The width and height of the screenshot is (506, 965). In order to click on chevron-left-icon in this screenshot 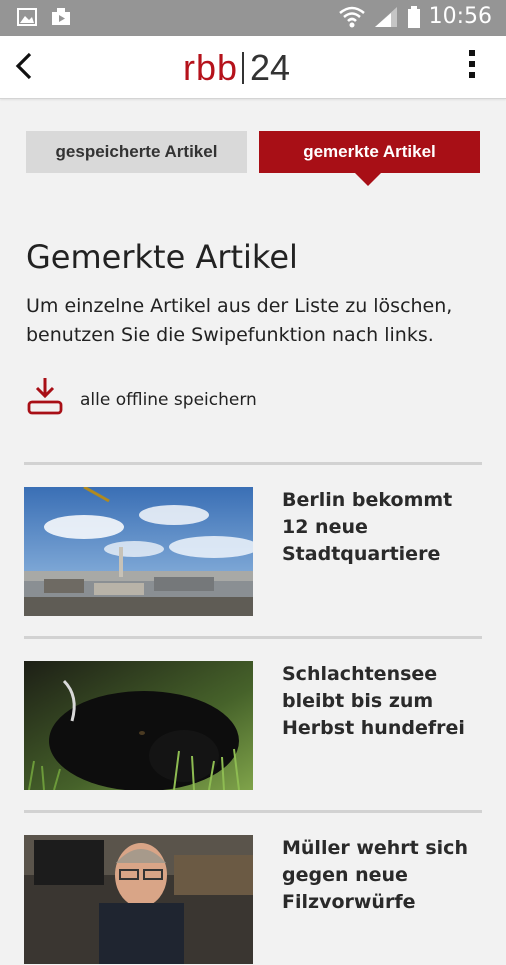, I will do `click(23, 66)`.